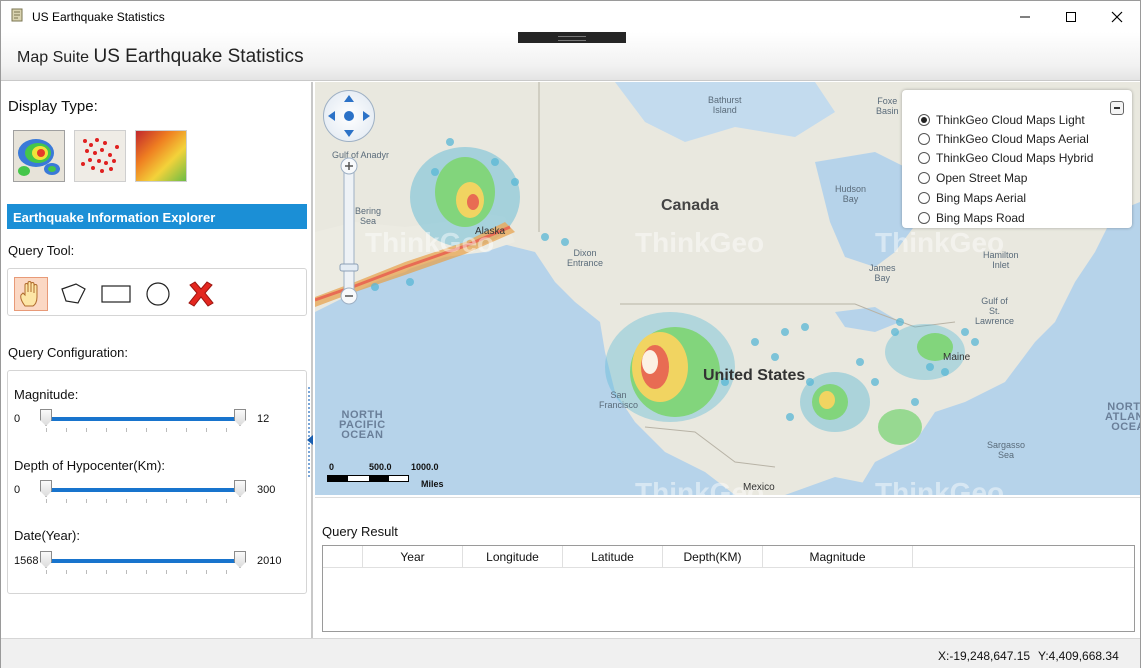 This screenshot has height=668, width=1141. Describe the element at coordinates (343, 557) in the screenshot. I see `grid-header-select` at that location.